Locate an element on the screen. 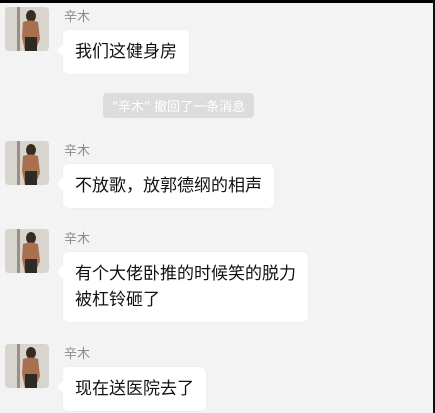 Image resolution: width=435 pixels, height=413 pixels. message-bubble: 有个大佬卧推的时候笑的脱力 被杠铃砸了 is located at coordinates (182, 287).